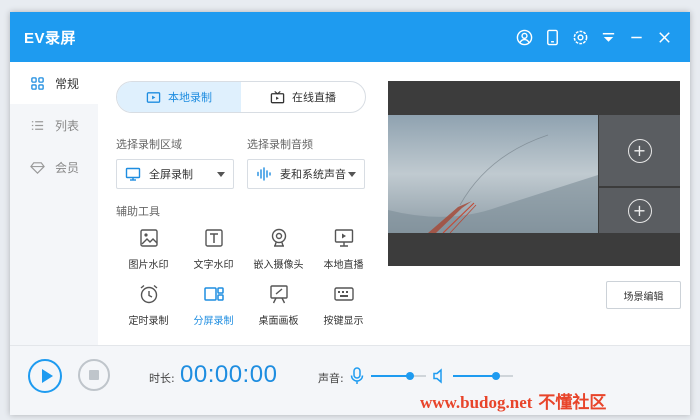 Image resolution: width=700 pixels, height=420 pixels. I want to click on whiteboard-icon, so click(278, 294).